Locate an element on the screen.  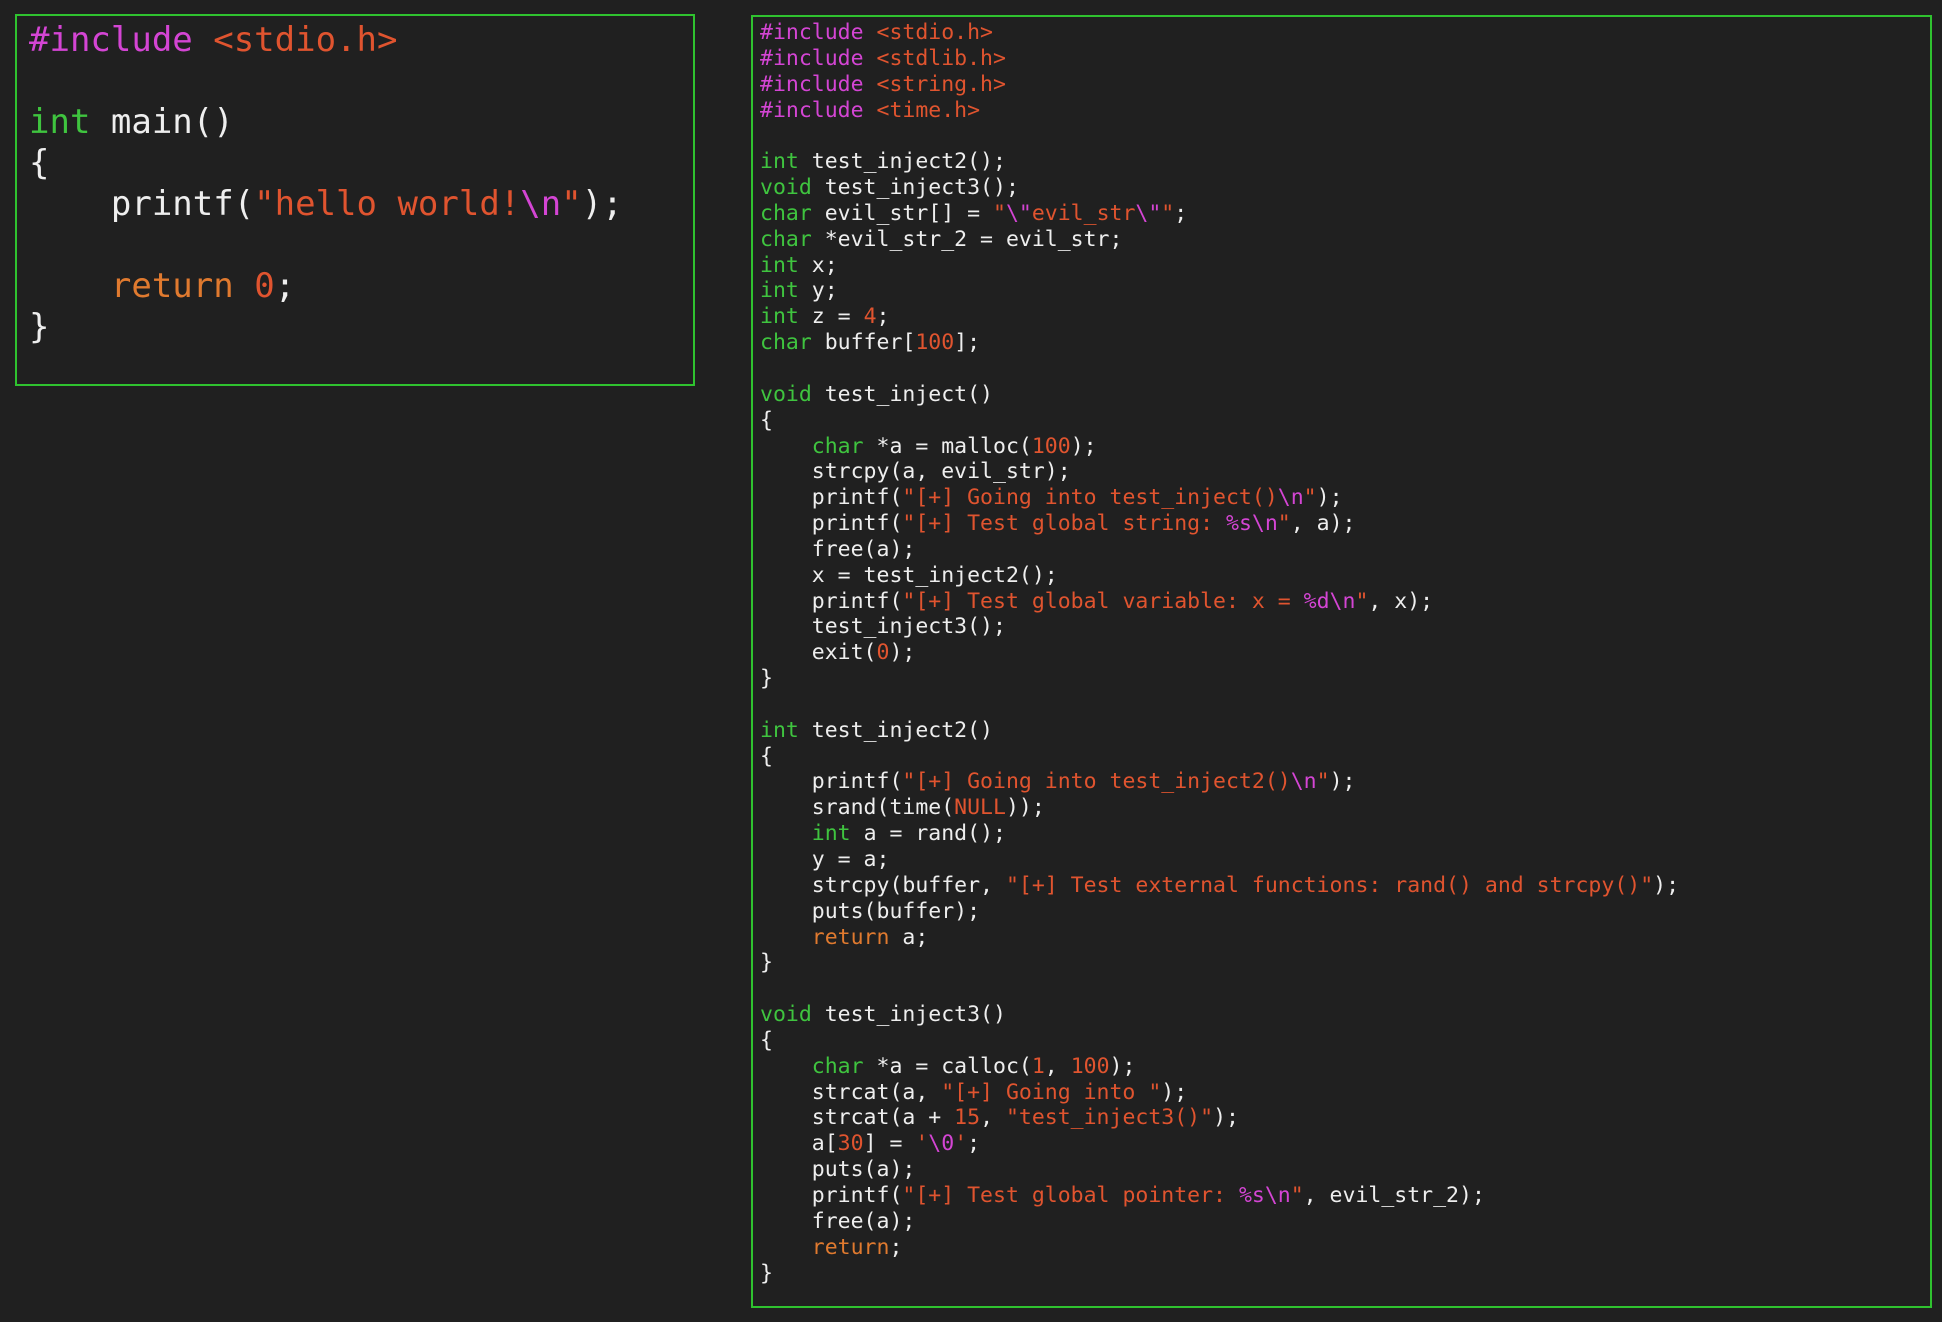
code-token: ' is located at coordinates (922, 1144).